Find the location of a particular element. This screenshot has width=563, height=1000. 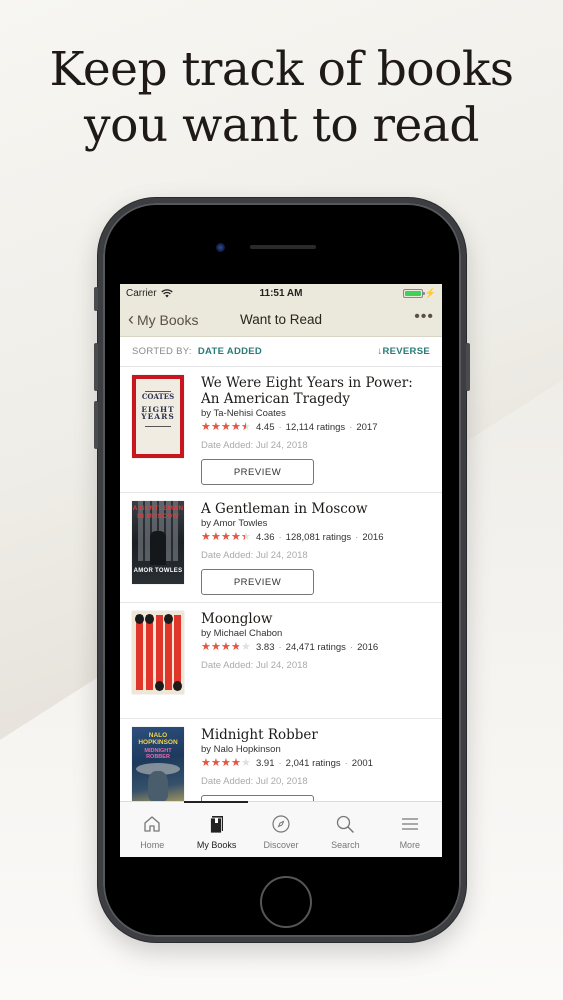

tab-home: Home is located at coordinates (152, 829).